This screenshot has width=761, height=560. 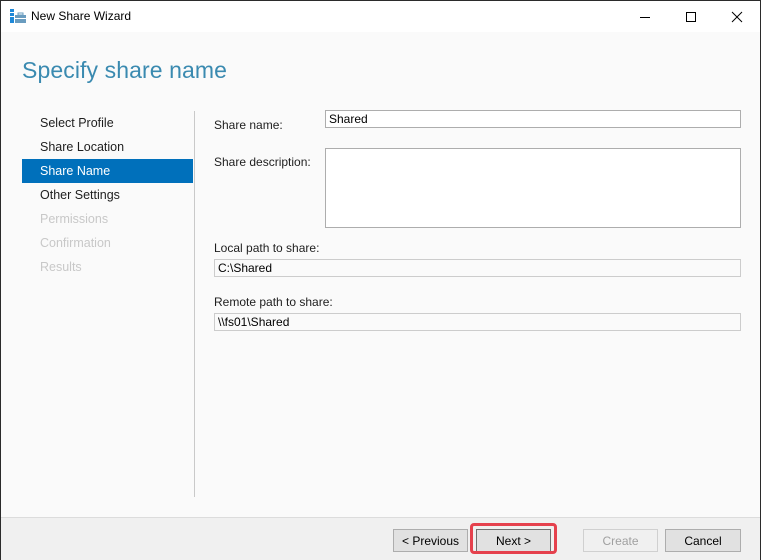 I want to click on nav-item-other-settings: Other Settings, so click(x=107, y=195).